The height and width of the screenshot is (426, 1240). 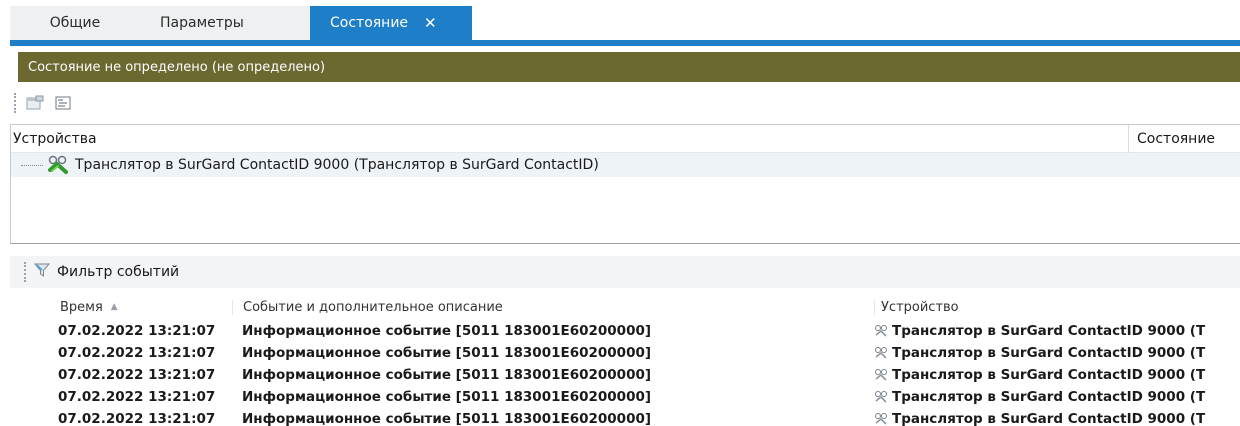 I want to click on events-toolbar-grip, so click(x=25, y=272).